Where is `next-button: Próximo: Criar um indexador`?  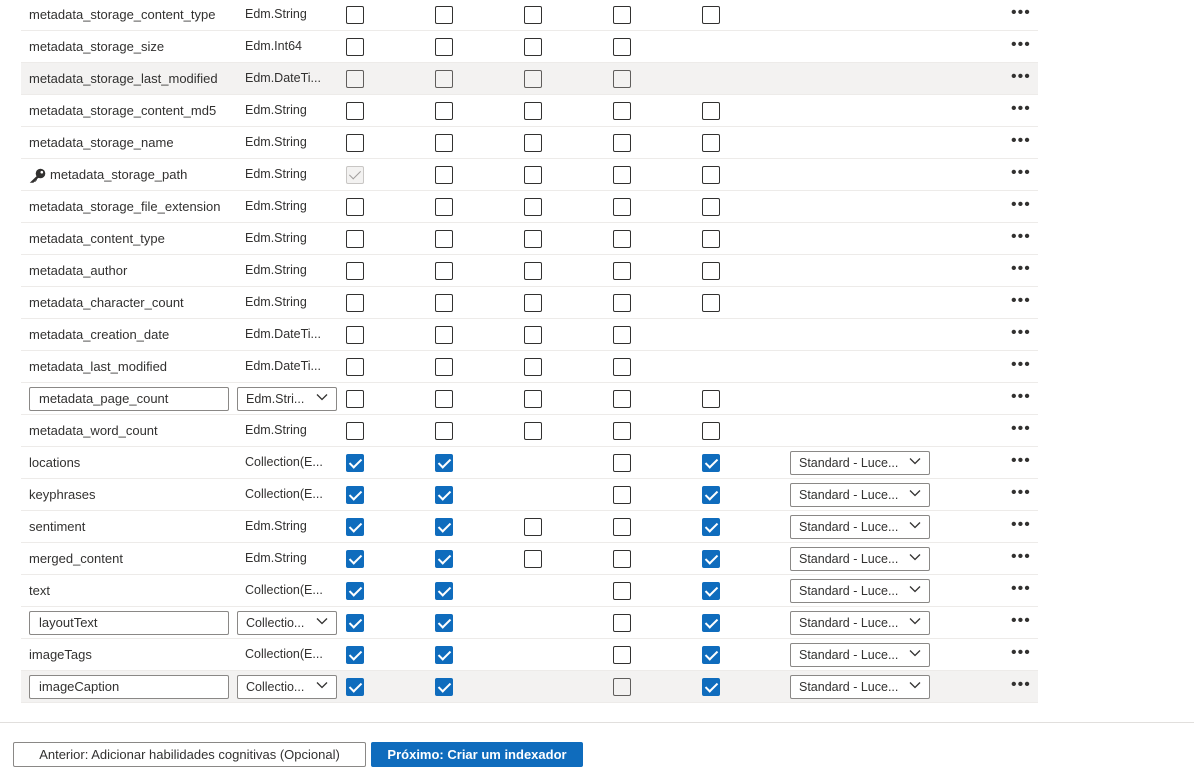
next-button: Próximo: Criar um indexador is located at coordinates (477, 754).